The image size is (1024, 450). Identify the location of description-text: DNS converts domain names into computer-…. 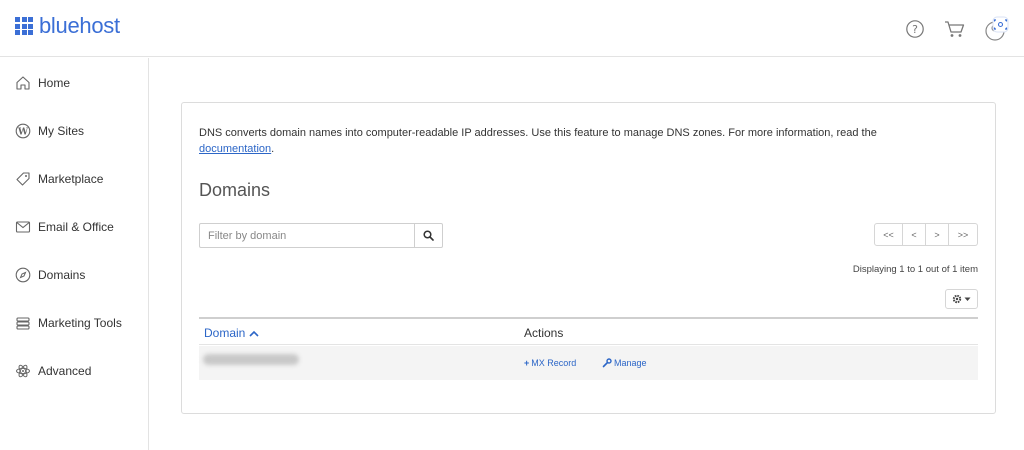
(538, 133).